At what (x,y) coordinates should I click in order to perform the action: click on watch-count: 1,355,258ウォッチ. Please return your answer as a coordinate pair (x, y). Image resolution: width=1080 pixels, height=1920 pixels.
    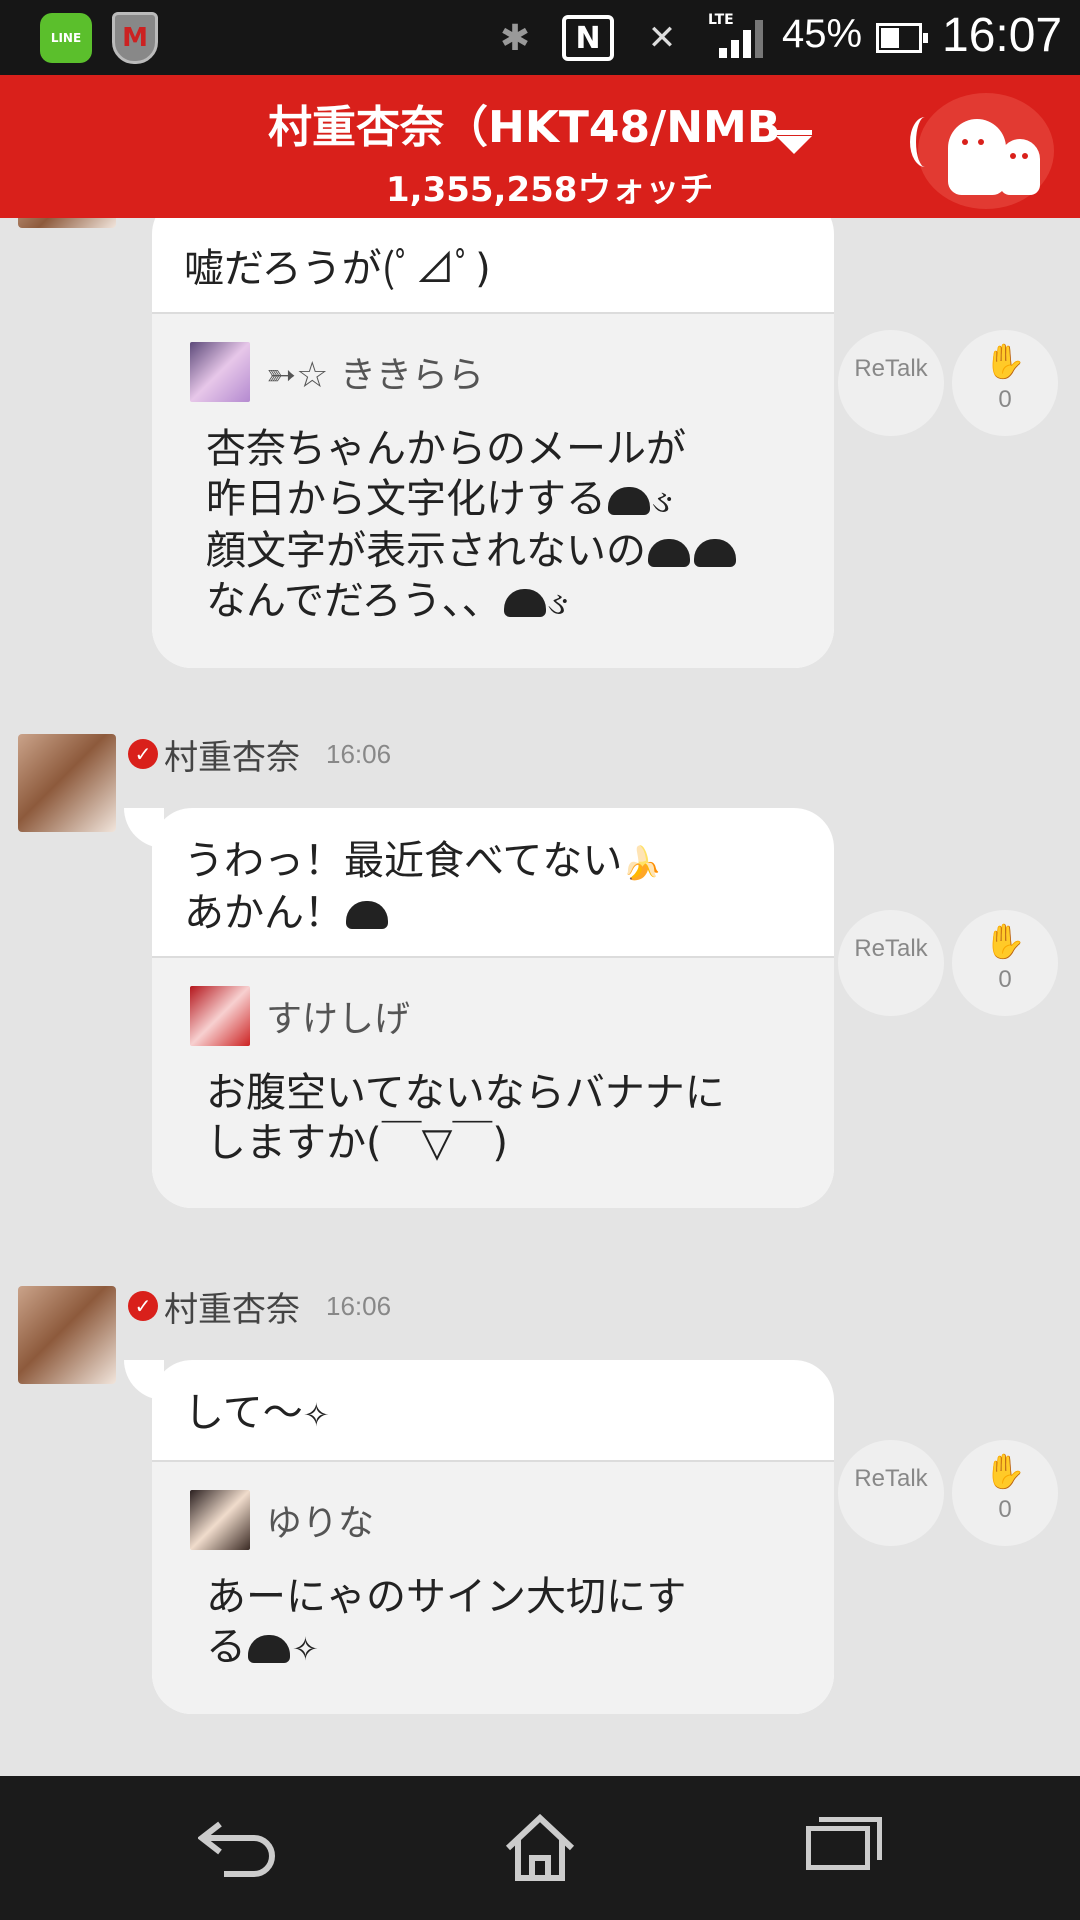
    Looking at the image, I should click on (550, 190).